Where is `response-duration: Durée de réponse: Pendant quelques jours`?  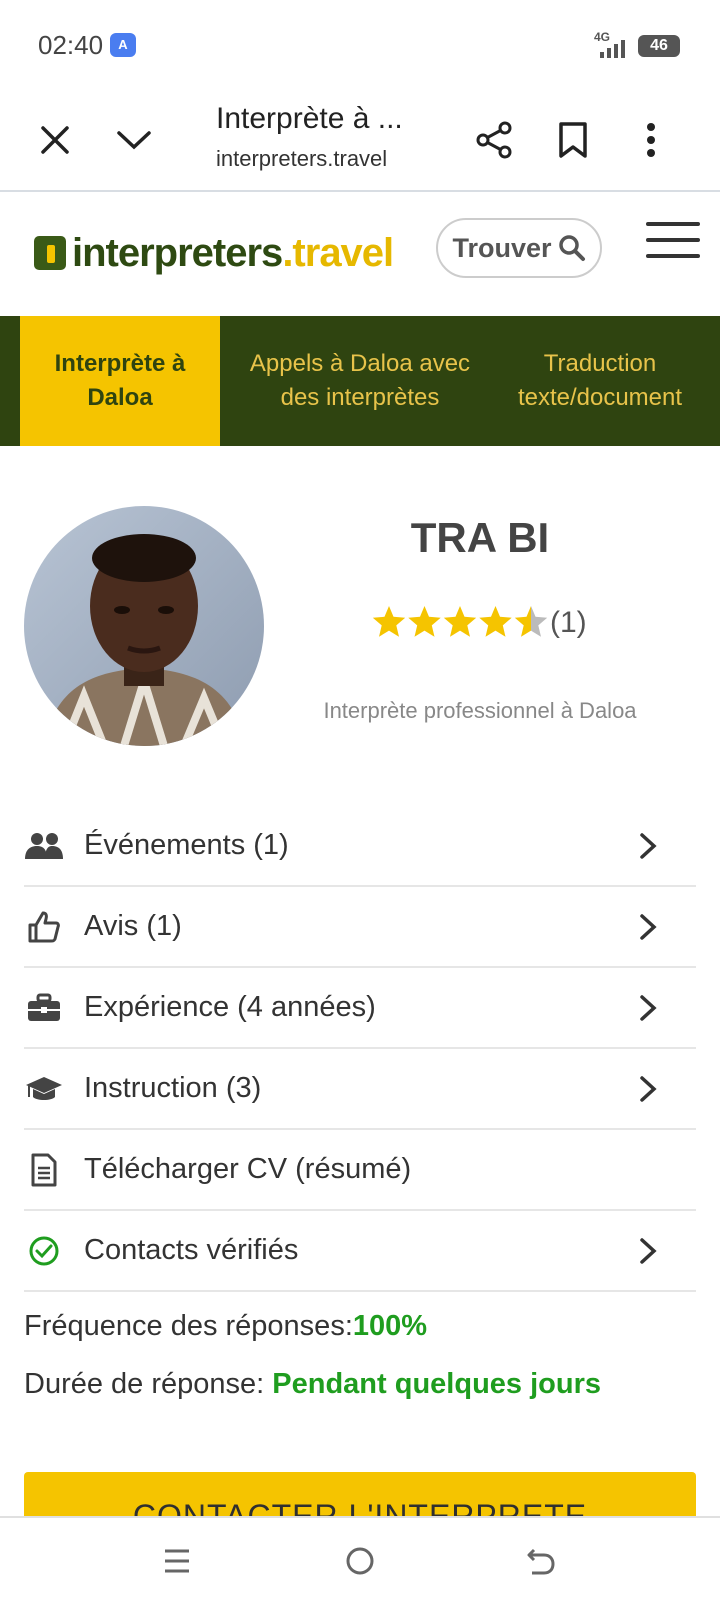
response-duration: Durée de réponse: Pendant quelques jours is located at coordinates (360, 1397).